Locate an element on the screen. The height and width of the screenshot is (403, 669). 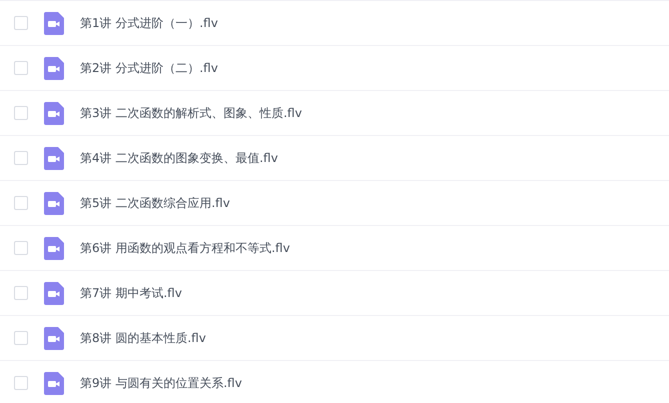
file-name: 第5讲 二次函数综合应用.flv is located at coordinates (155, 203).